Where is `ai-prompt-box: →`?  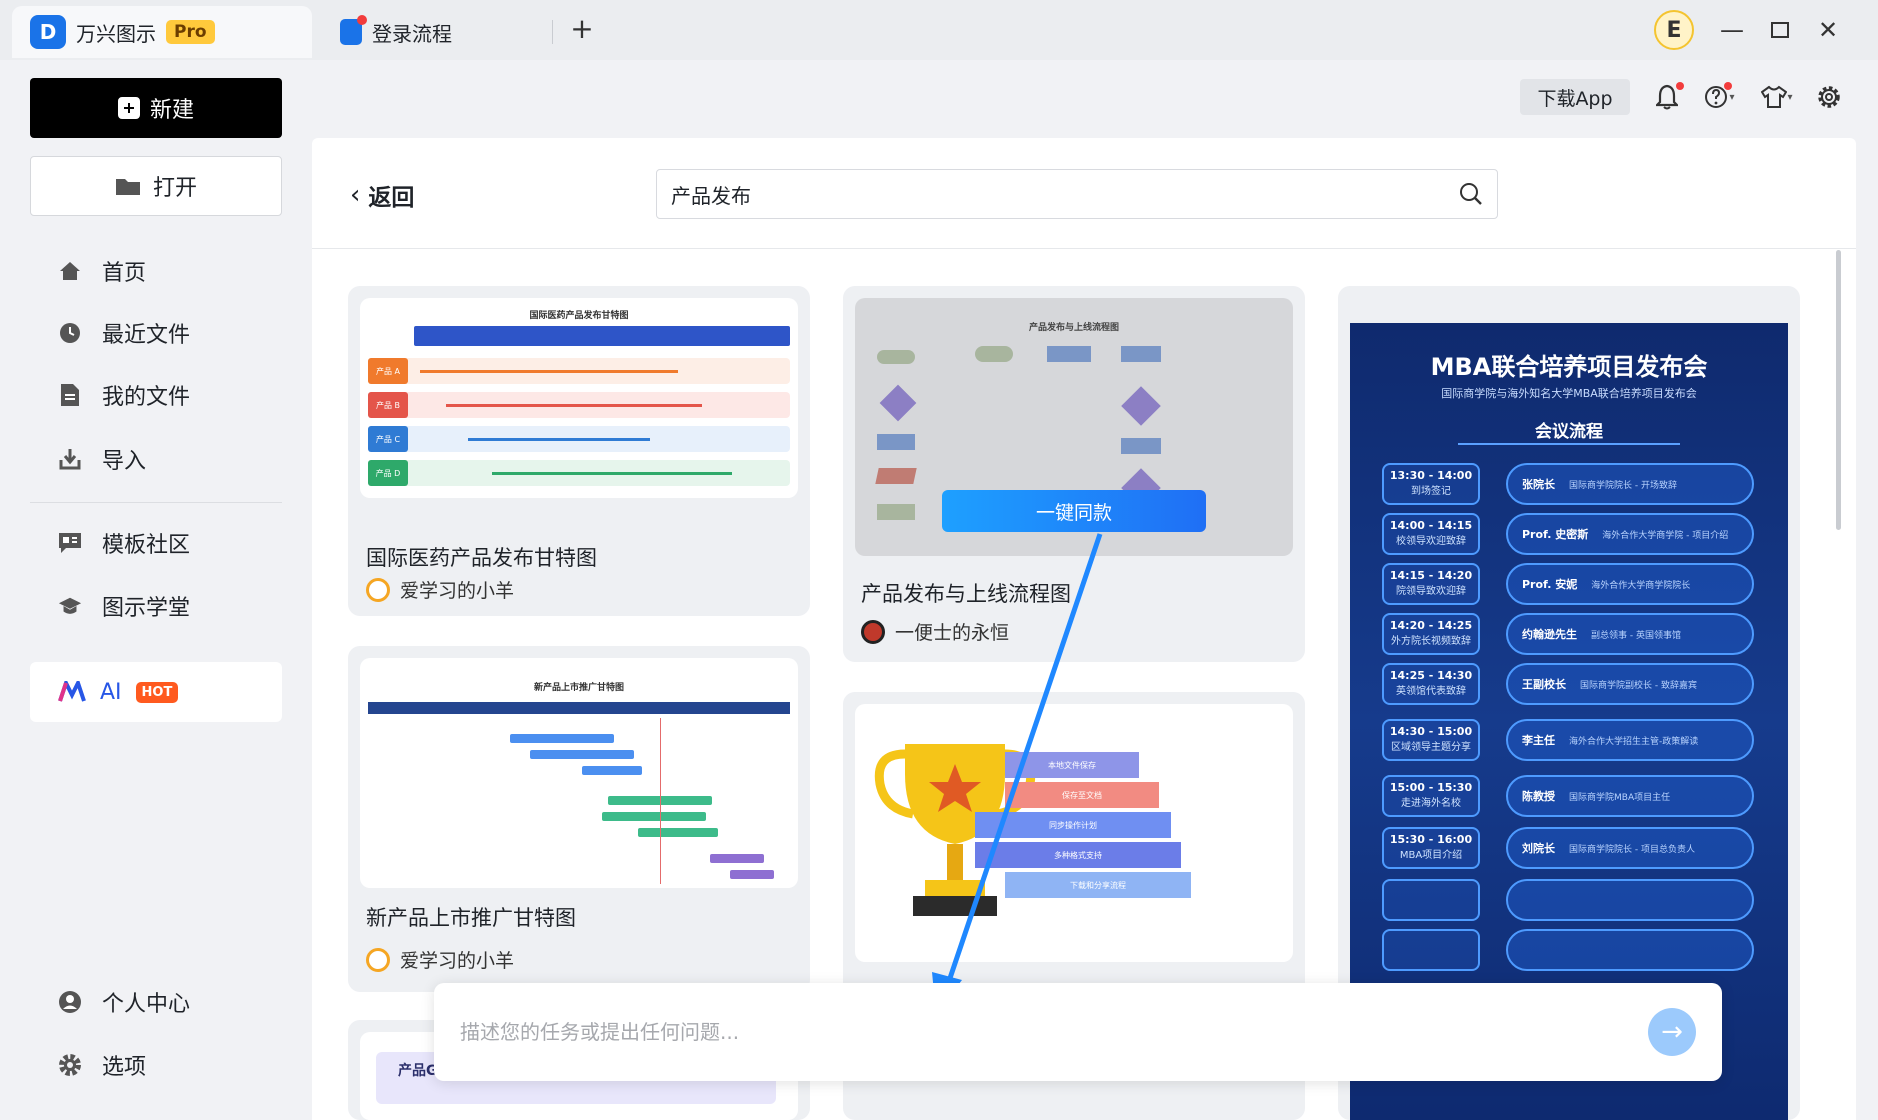 ai-prompt-box: → is located at coordinates (1078, 1032).